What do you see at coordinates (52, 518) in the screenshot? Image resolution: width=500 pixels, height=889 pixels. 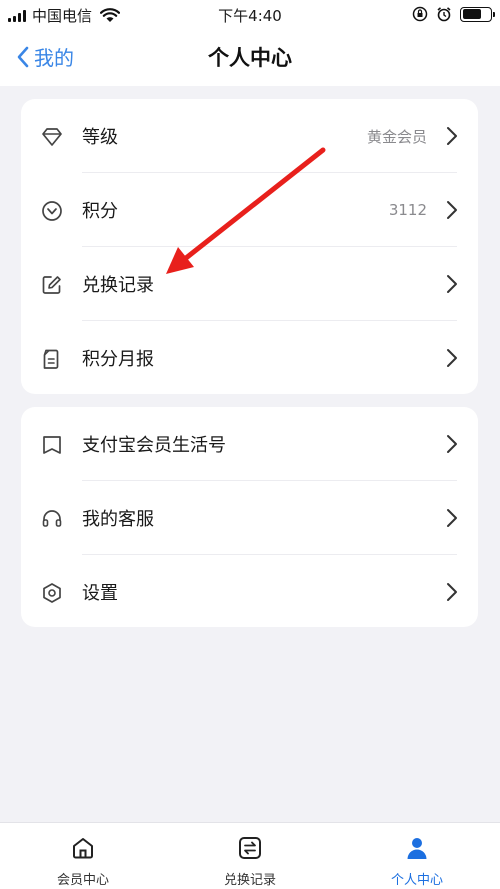 I see `headset-icon` at bounding box center [52, 518].